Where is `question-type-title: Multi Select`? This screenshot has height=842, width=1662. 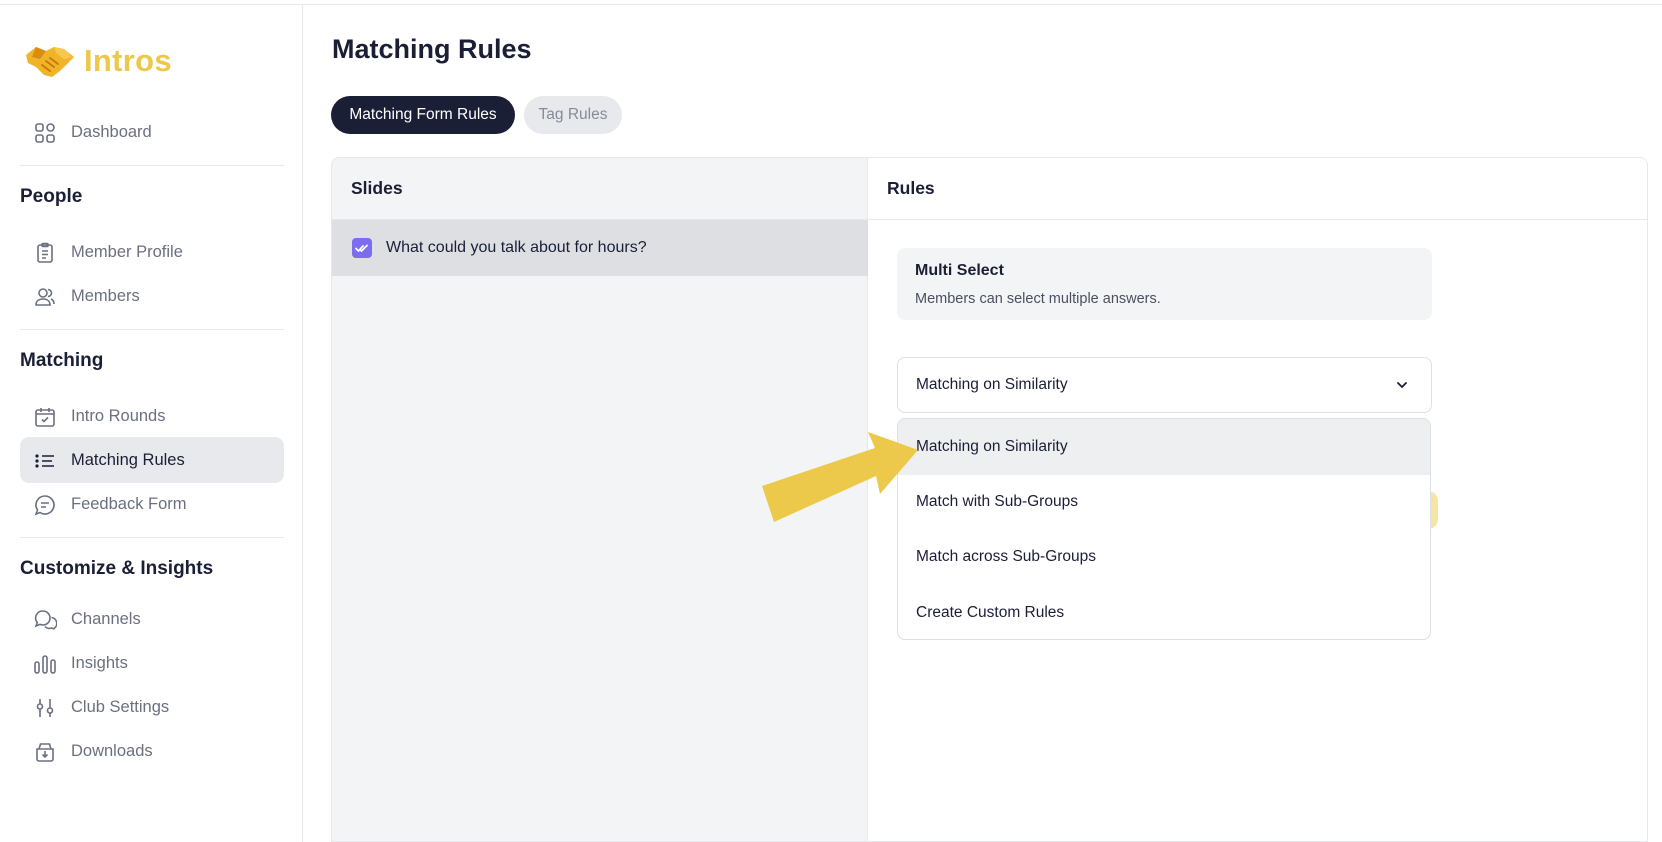 question-type-title: Multi Select is located at coordinates (959, 270).